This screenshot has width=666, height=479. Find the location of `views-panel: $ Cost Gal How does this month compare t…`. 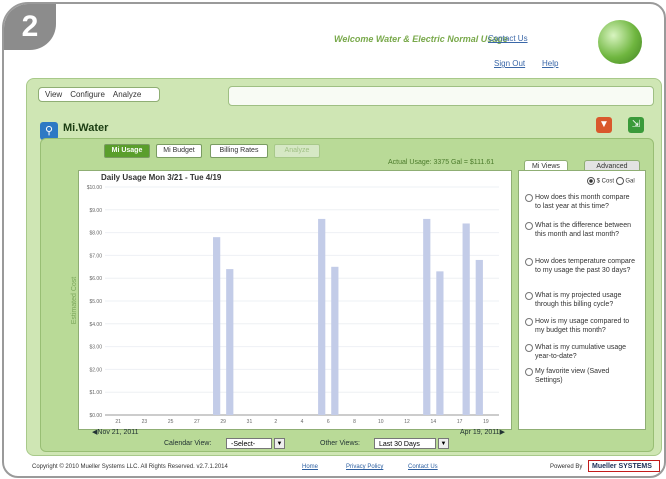

views-panel: $ Cost Gal How does this month compare t… is located at coordinates (582, 300).